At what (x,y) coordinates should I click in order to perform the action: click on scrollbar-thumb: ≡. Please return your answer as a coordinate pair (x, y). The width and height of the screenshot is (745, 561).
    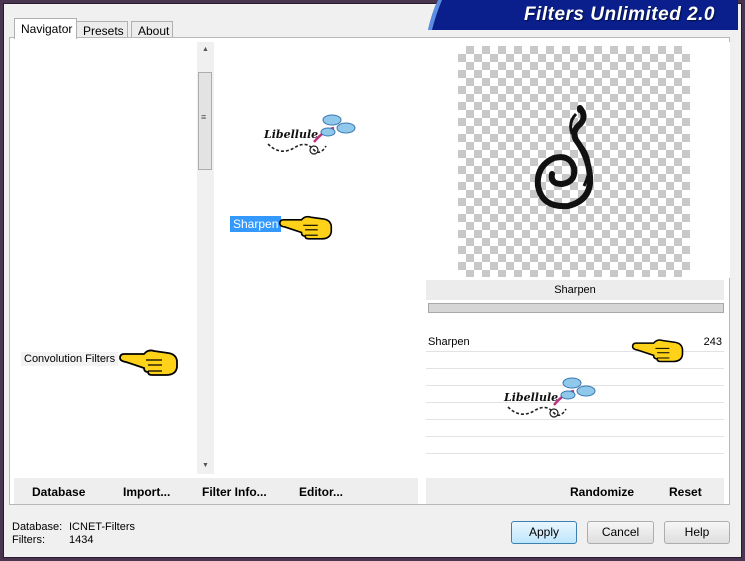
    Looking at the image, I should click on (205, 121).